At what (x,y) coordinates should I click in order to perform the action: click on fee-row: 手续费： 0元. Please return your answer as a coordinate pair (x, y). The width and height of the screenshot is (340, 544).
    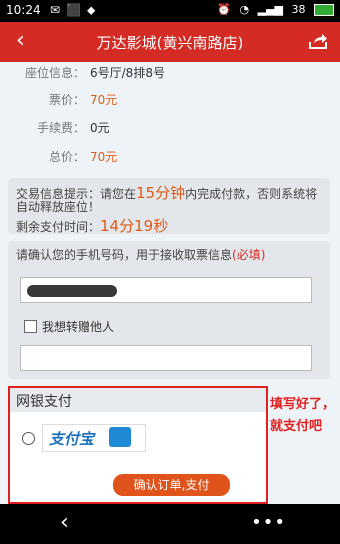
    Looking at the image, I should click on (170, 128).